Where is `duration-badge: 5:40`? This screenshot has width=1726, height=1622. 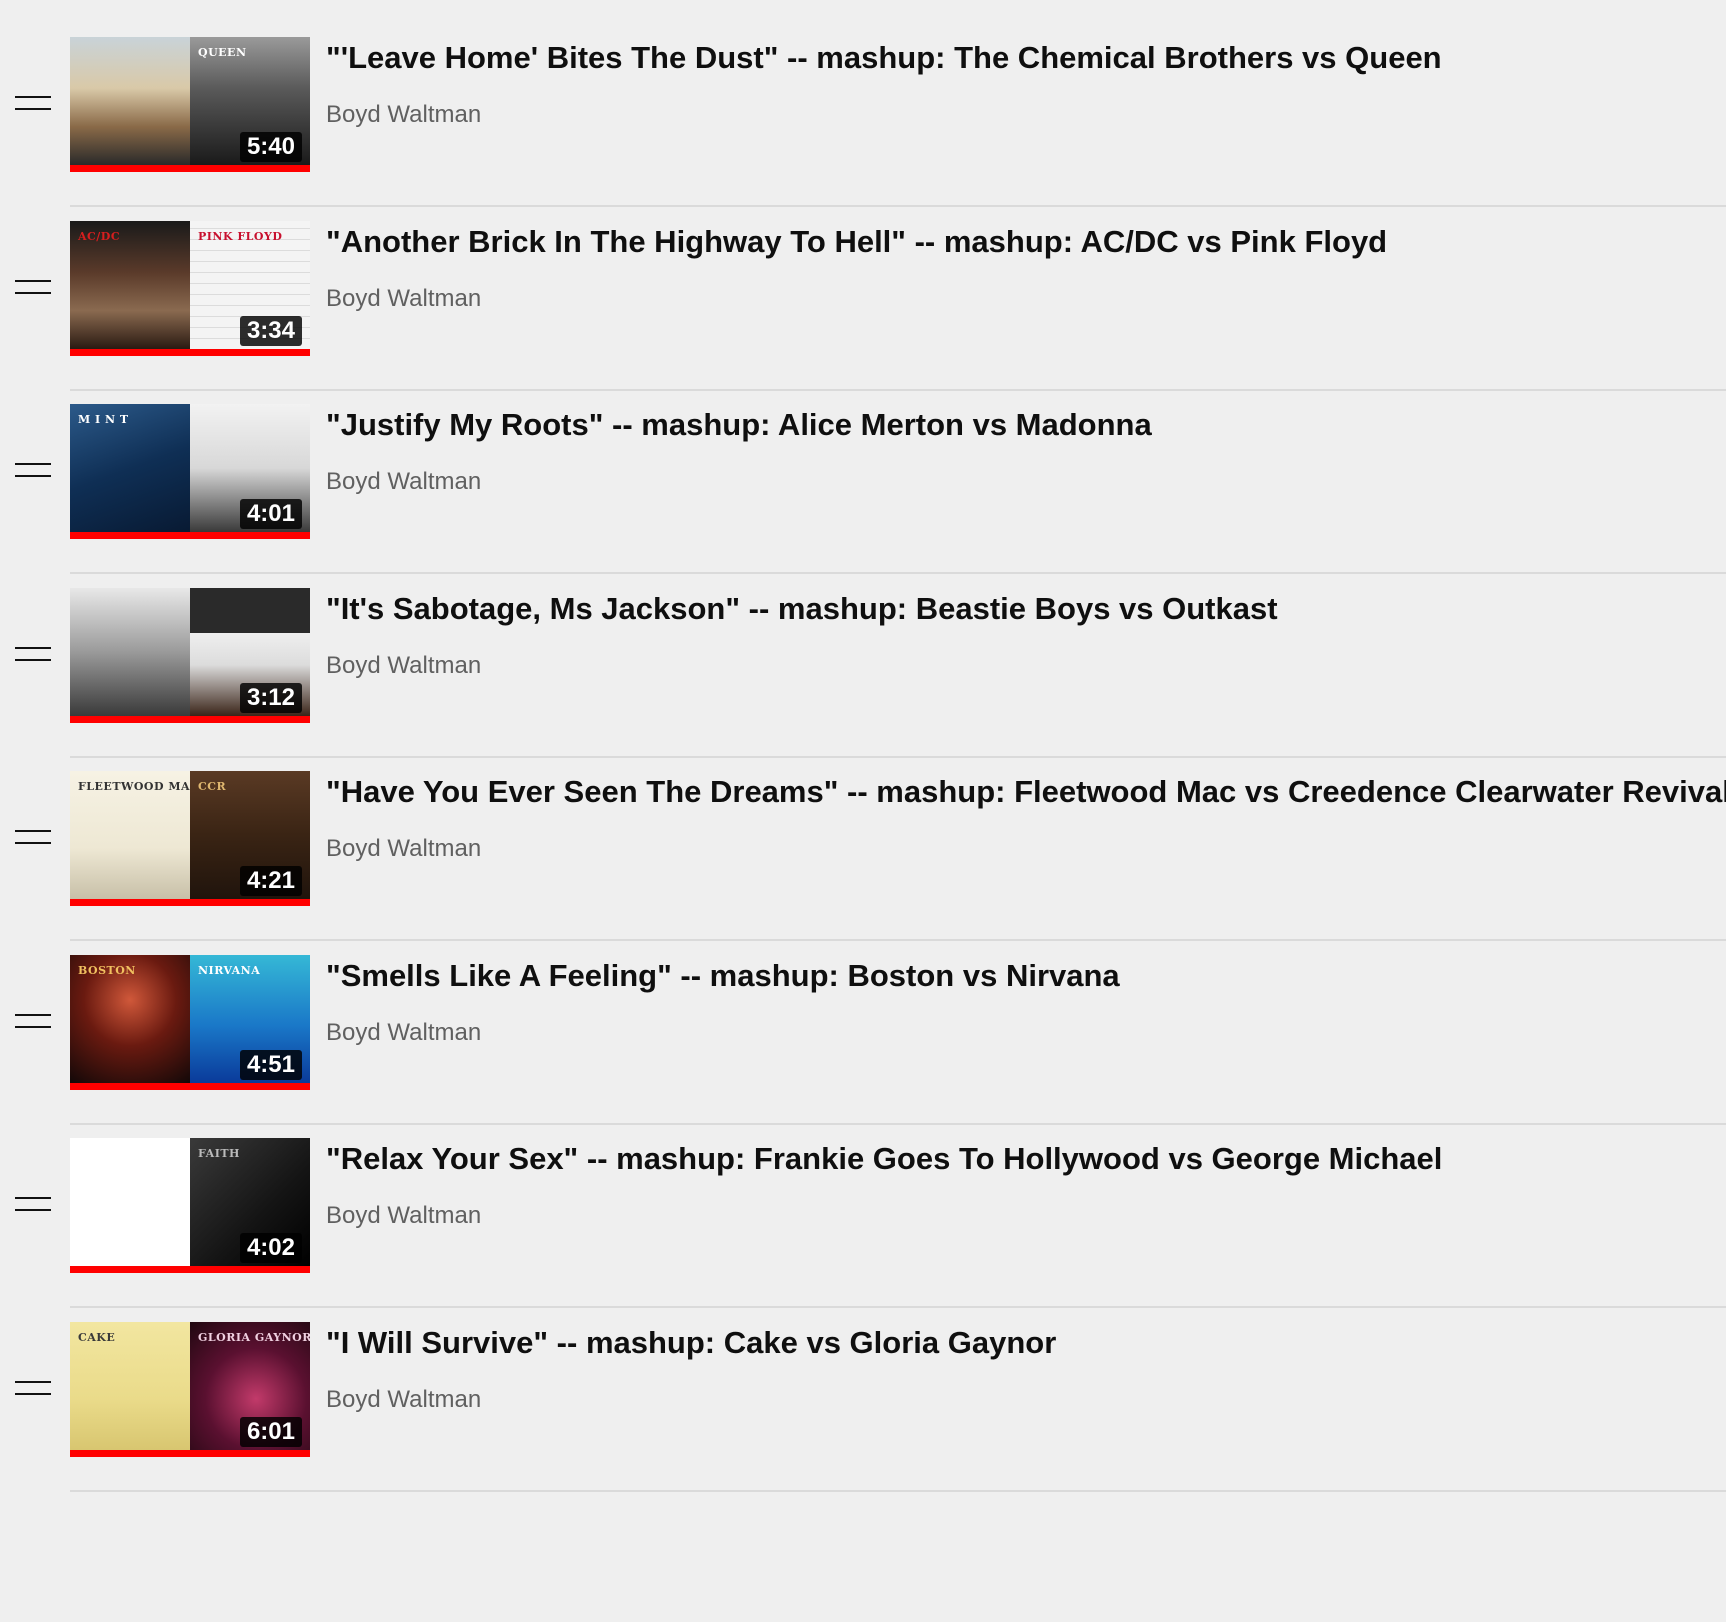 duration-badge: 5:40 is located at coordinates (270, 147).